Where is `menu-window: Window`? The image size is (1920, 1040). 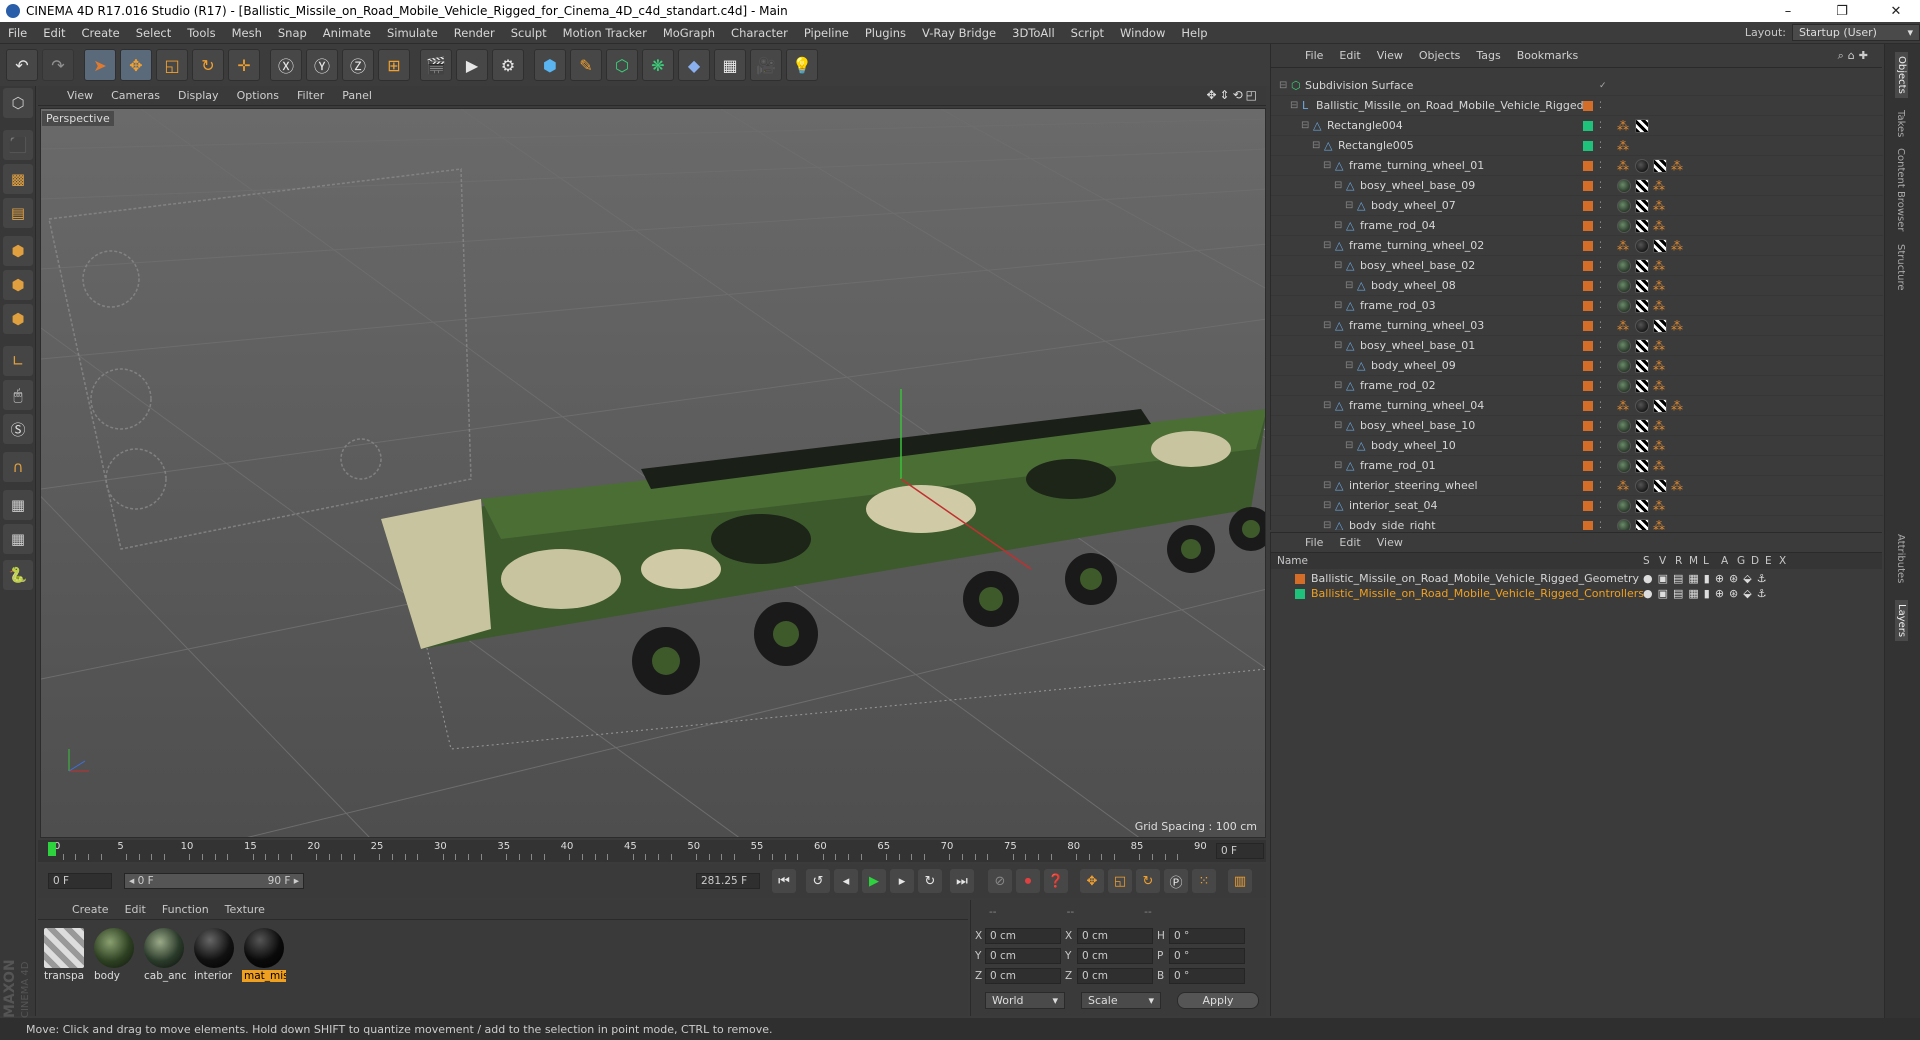 menu-window: Window is located at coordinates (1142, 33).